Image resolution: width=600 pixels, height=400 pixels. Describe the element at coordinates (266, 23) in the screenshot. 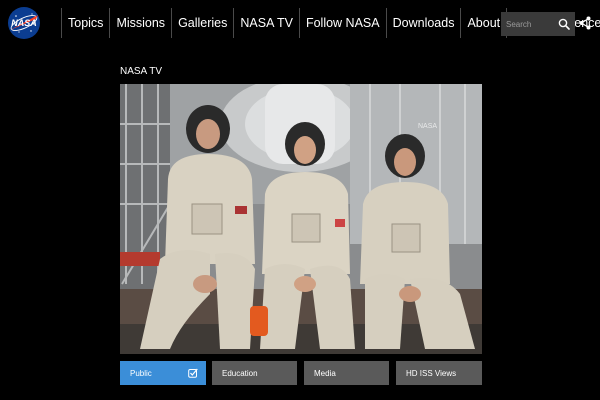

I see `nav-item-nasa-tv: NASA TV` at that location.